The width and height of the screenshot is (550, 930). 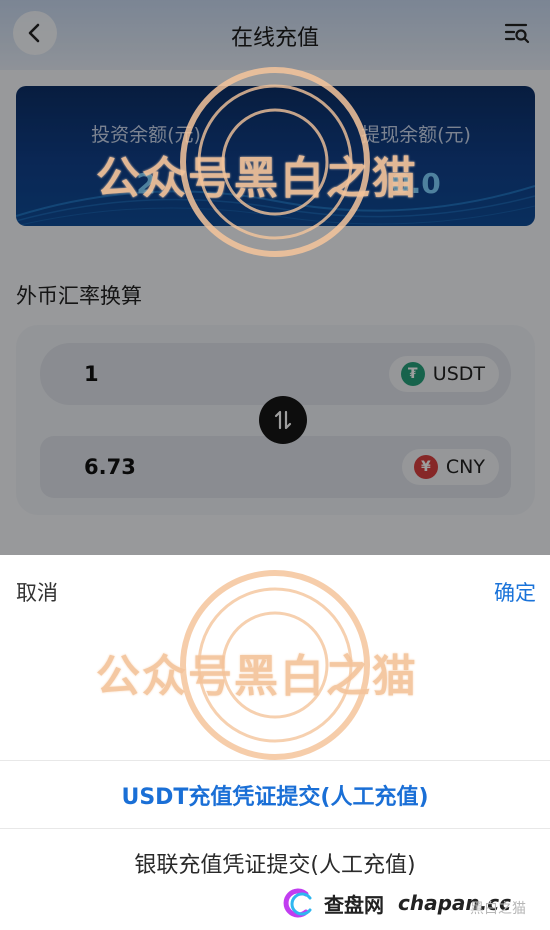 What do you see at coordinates (515, 592) in the screenshot?
I see `confirm-button: 确定` at bounding box center [515, 592].